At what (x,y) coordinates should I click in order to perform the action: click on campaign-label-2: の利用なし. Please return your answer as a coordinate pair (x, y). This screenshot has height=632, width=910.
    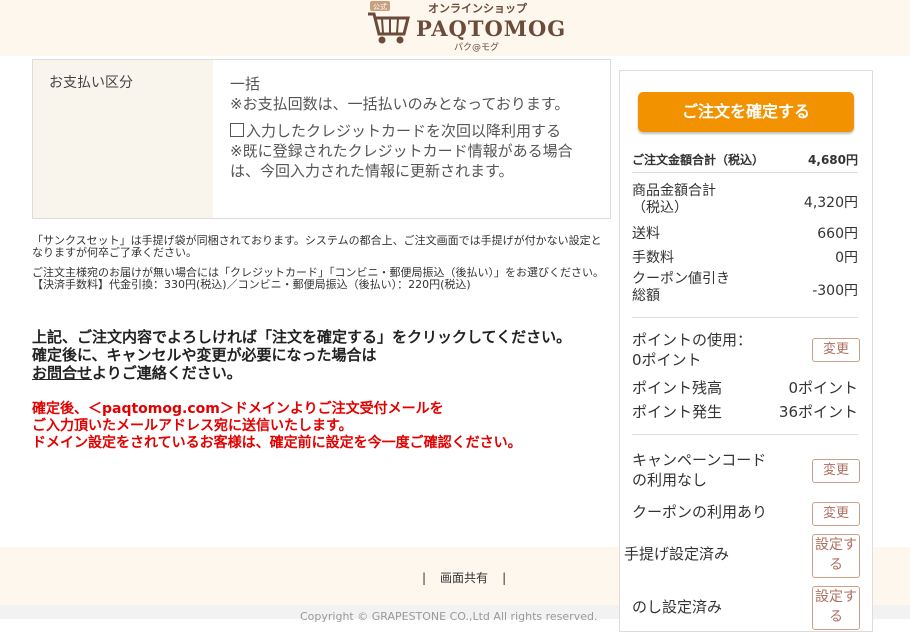
    Looking at the image, I should click on (670, 480).